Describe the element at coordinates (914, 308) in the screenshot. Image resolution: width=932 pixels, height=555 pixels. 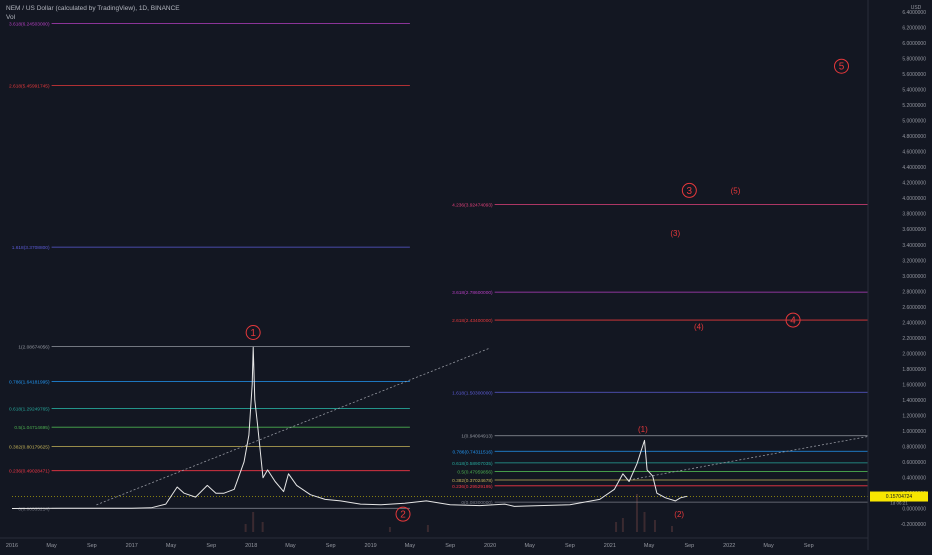
I see `price-axis-tick: 2.6000000` at that location.